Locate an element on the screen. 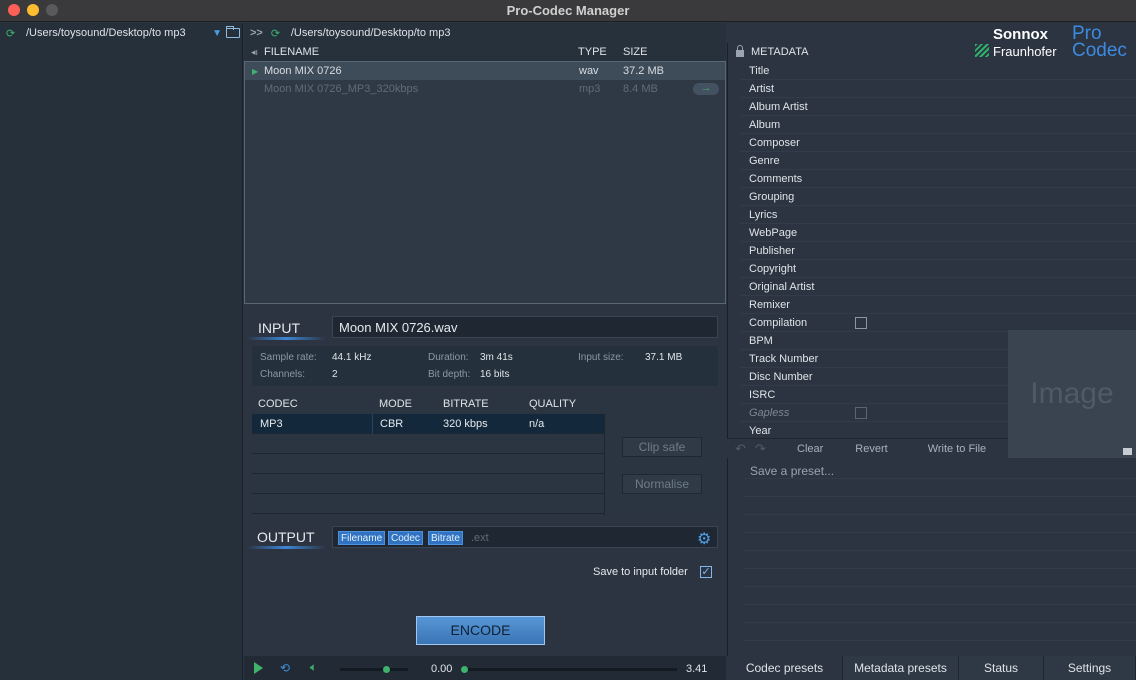 This screenshot has height=680, width=1136. lock-icon is located at coordinates (740, 50).